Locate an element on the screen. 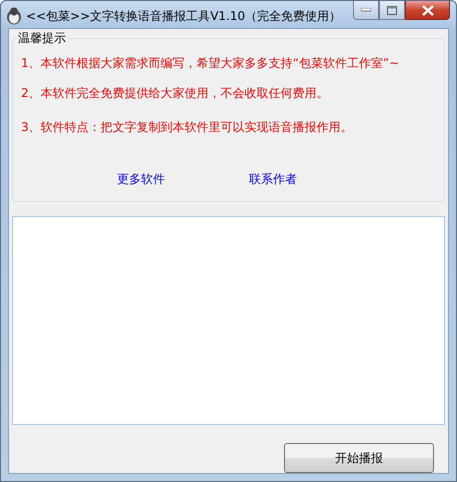 The image size is (457, 482). start-button: 开始播报 is located at coordinates (359, 458).